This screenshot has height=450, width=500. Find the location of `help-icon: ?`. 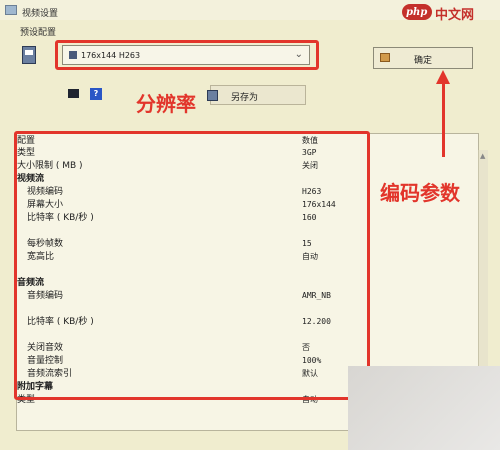

help-icon: ? is located at coordinates (96, 94).